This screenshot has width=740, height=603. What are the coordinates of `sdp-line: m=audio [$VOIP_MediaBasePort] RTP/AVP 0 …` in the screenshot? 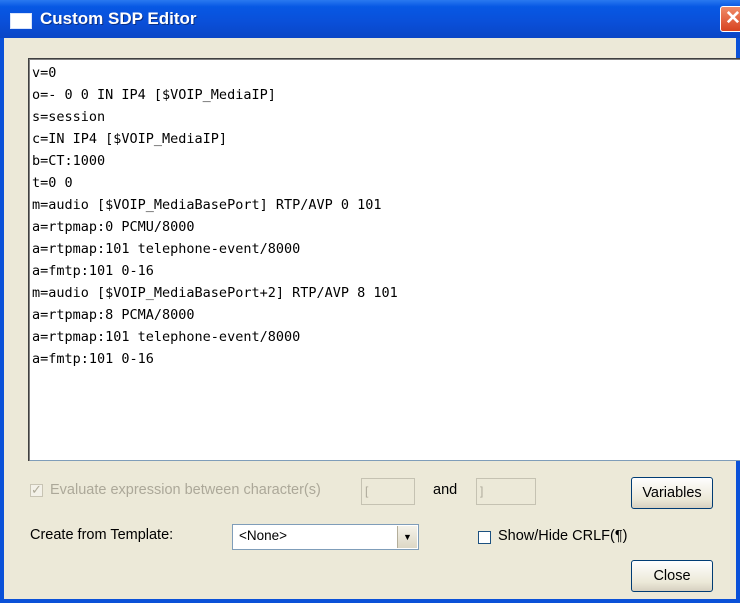 It's located at (207, 205).